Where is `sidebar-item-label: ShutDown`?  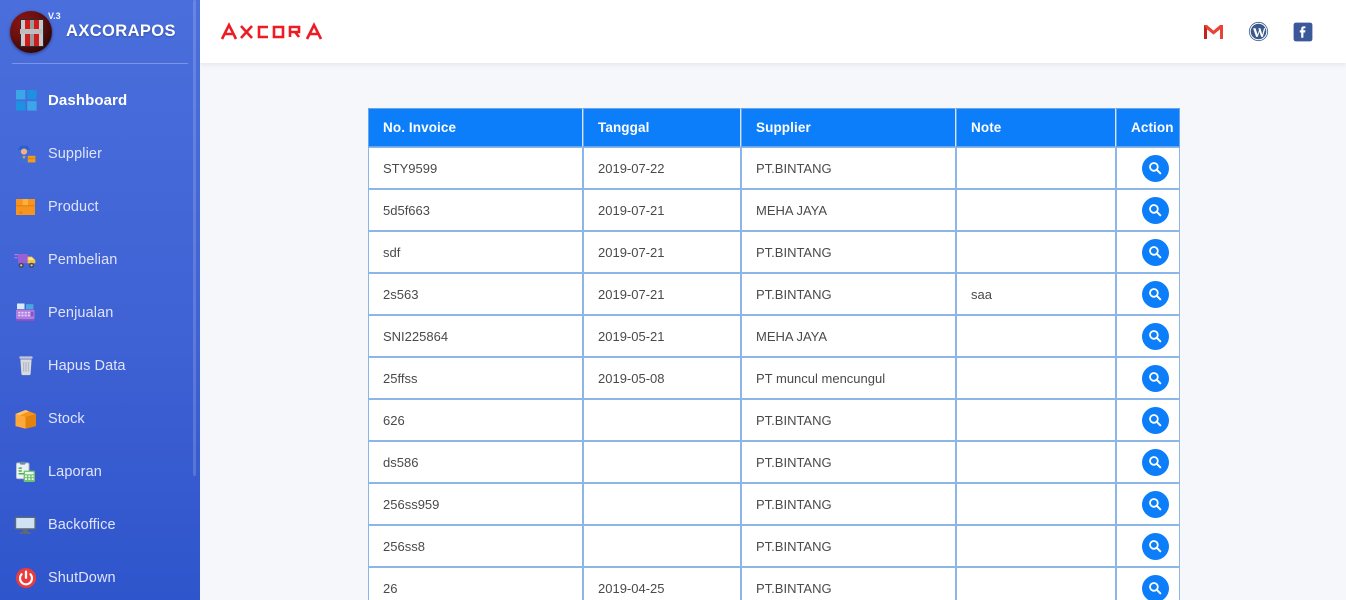 sidebar-item-label: ShutDown is located at coordinates (82, 577).